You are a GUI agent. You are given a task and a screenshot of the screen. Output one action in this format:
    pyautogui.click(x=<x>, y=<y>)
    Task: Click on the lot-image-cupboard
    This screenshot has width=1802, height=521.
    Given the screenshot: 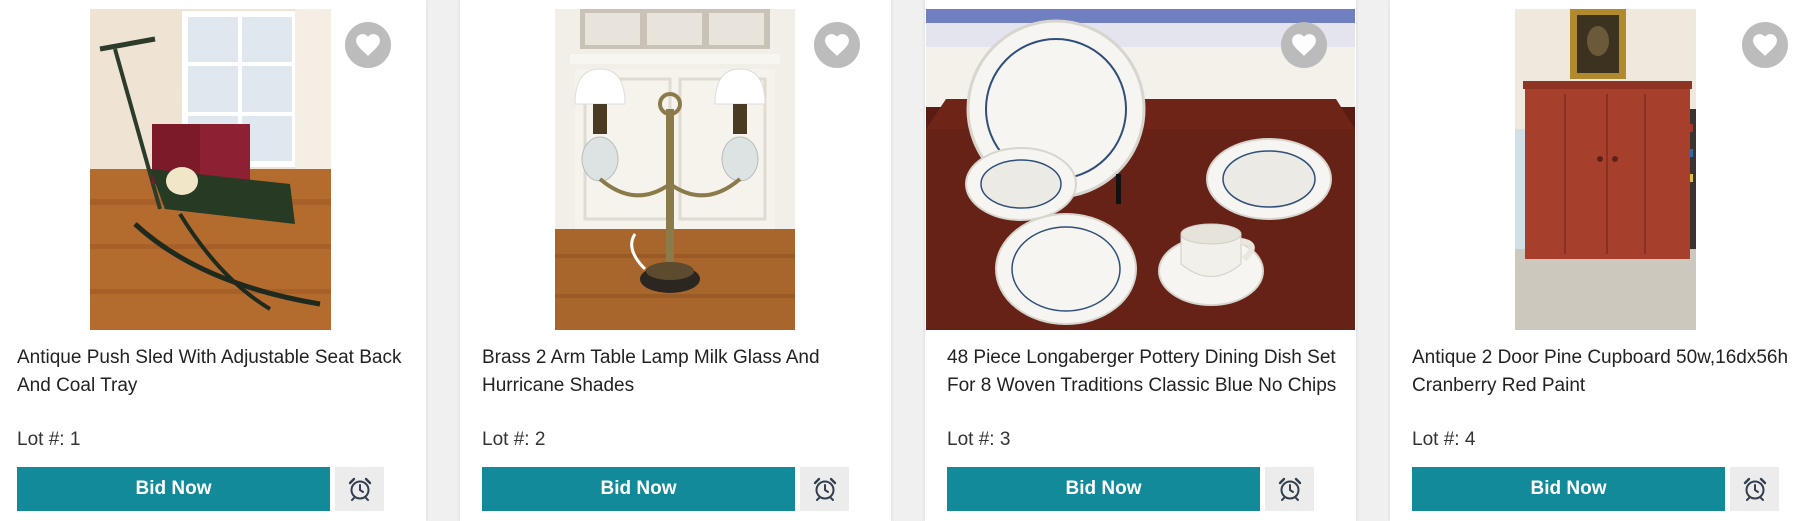 What is the action you would take?
    pyautogui.click(x=1605, y=169)
    